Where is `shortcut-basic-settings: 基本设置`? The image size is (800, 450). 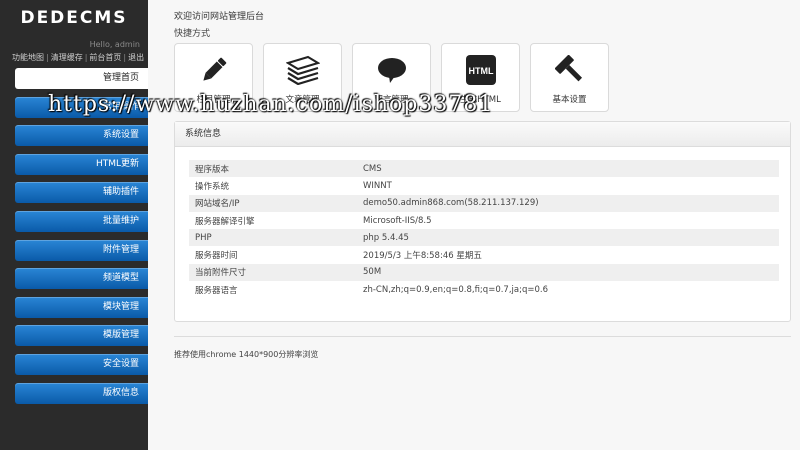 shortcut-basic-settings: 基本设置 is located at coordinates (569, 77).